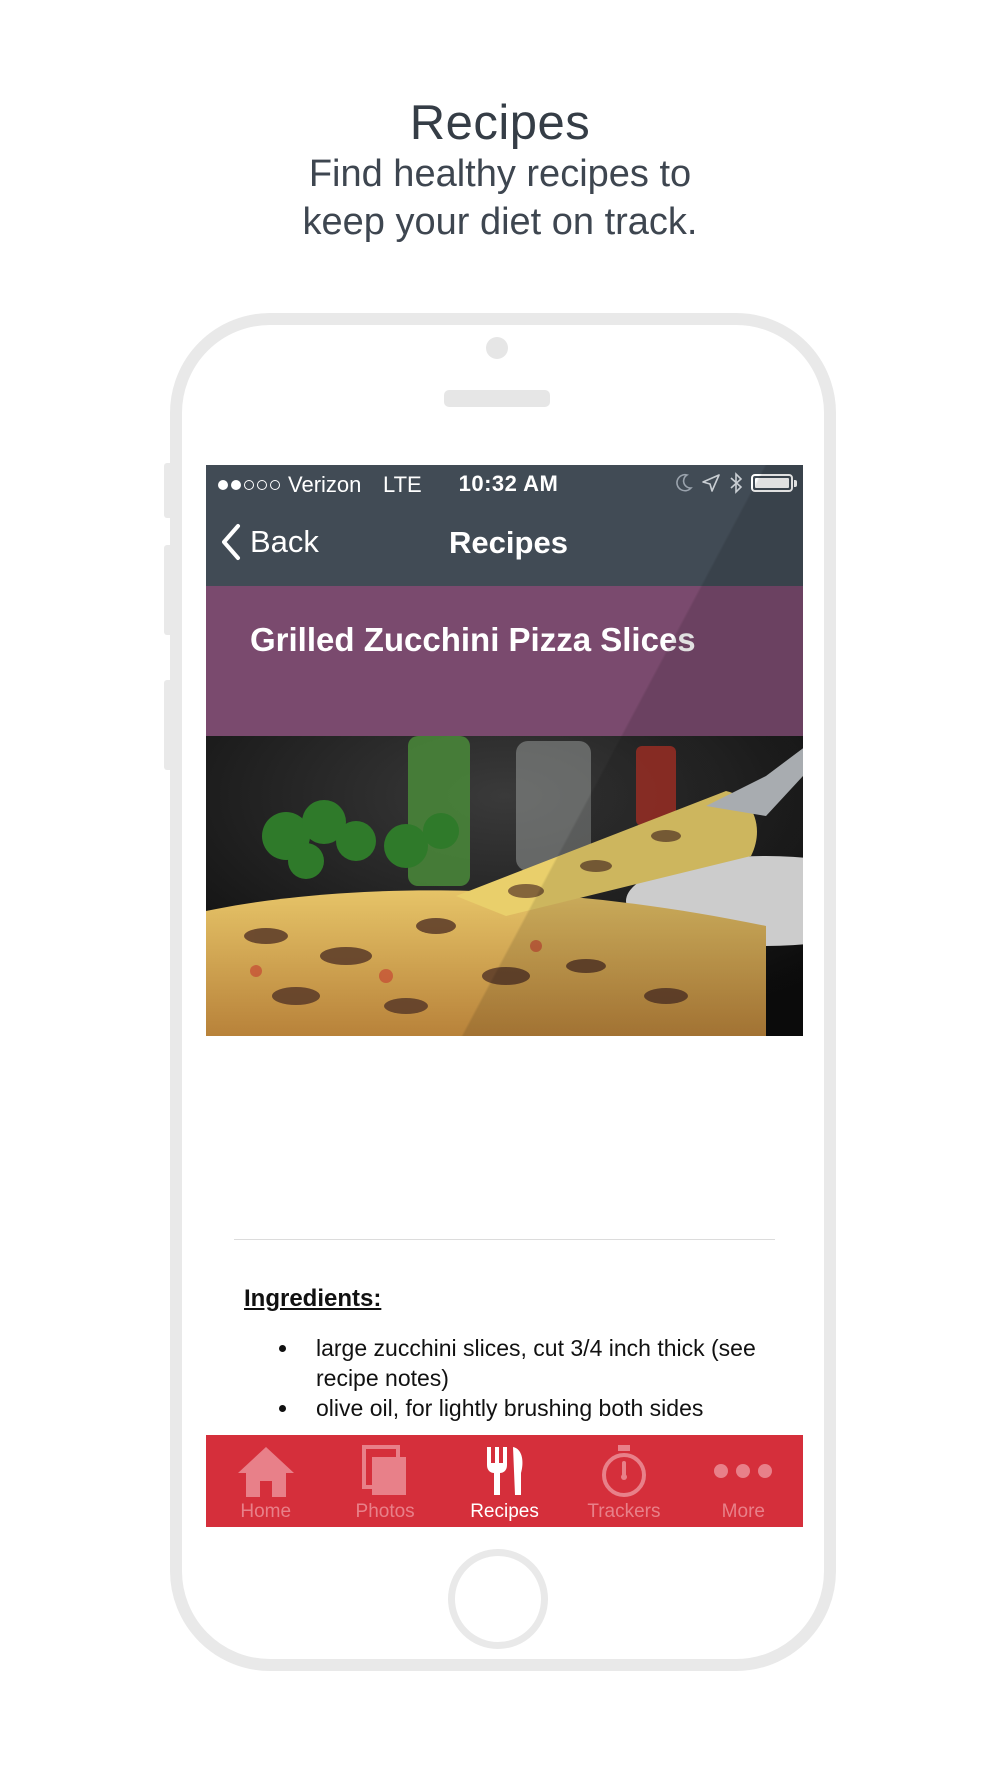  What do you see at coordinates (500, 174) in the screenshot?
I see `promo-subtitle-line-1: Find healthy recipes to` at bounding box center [500, 174].